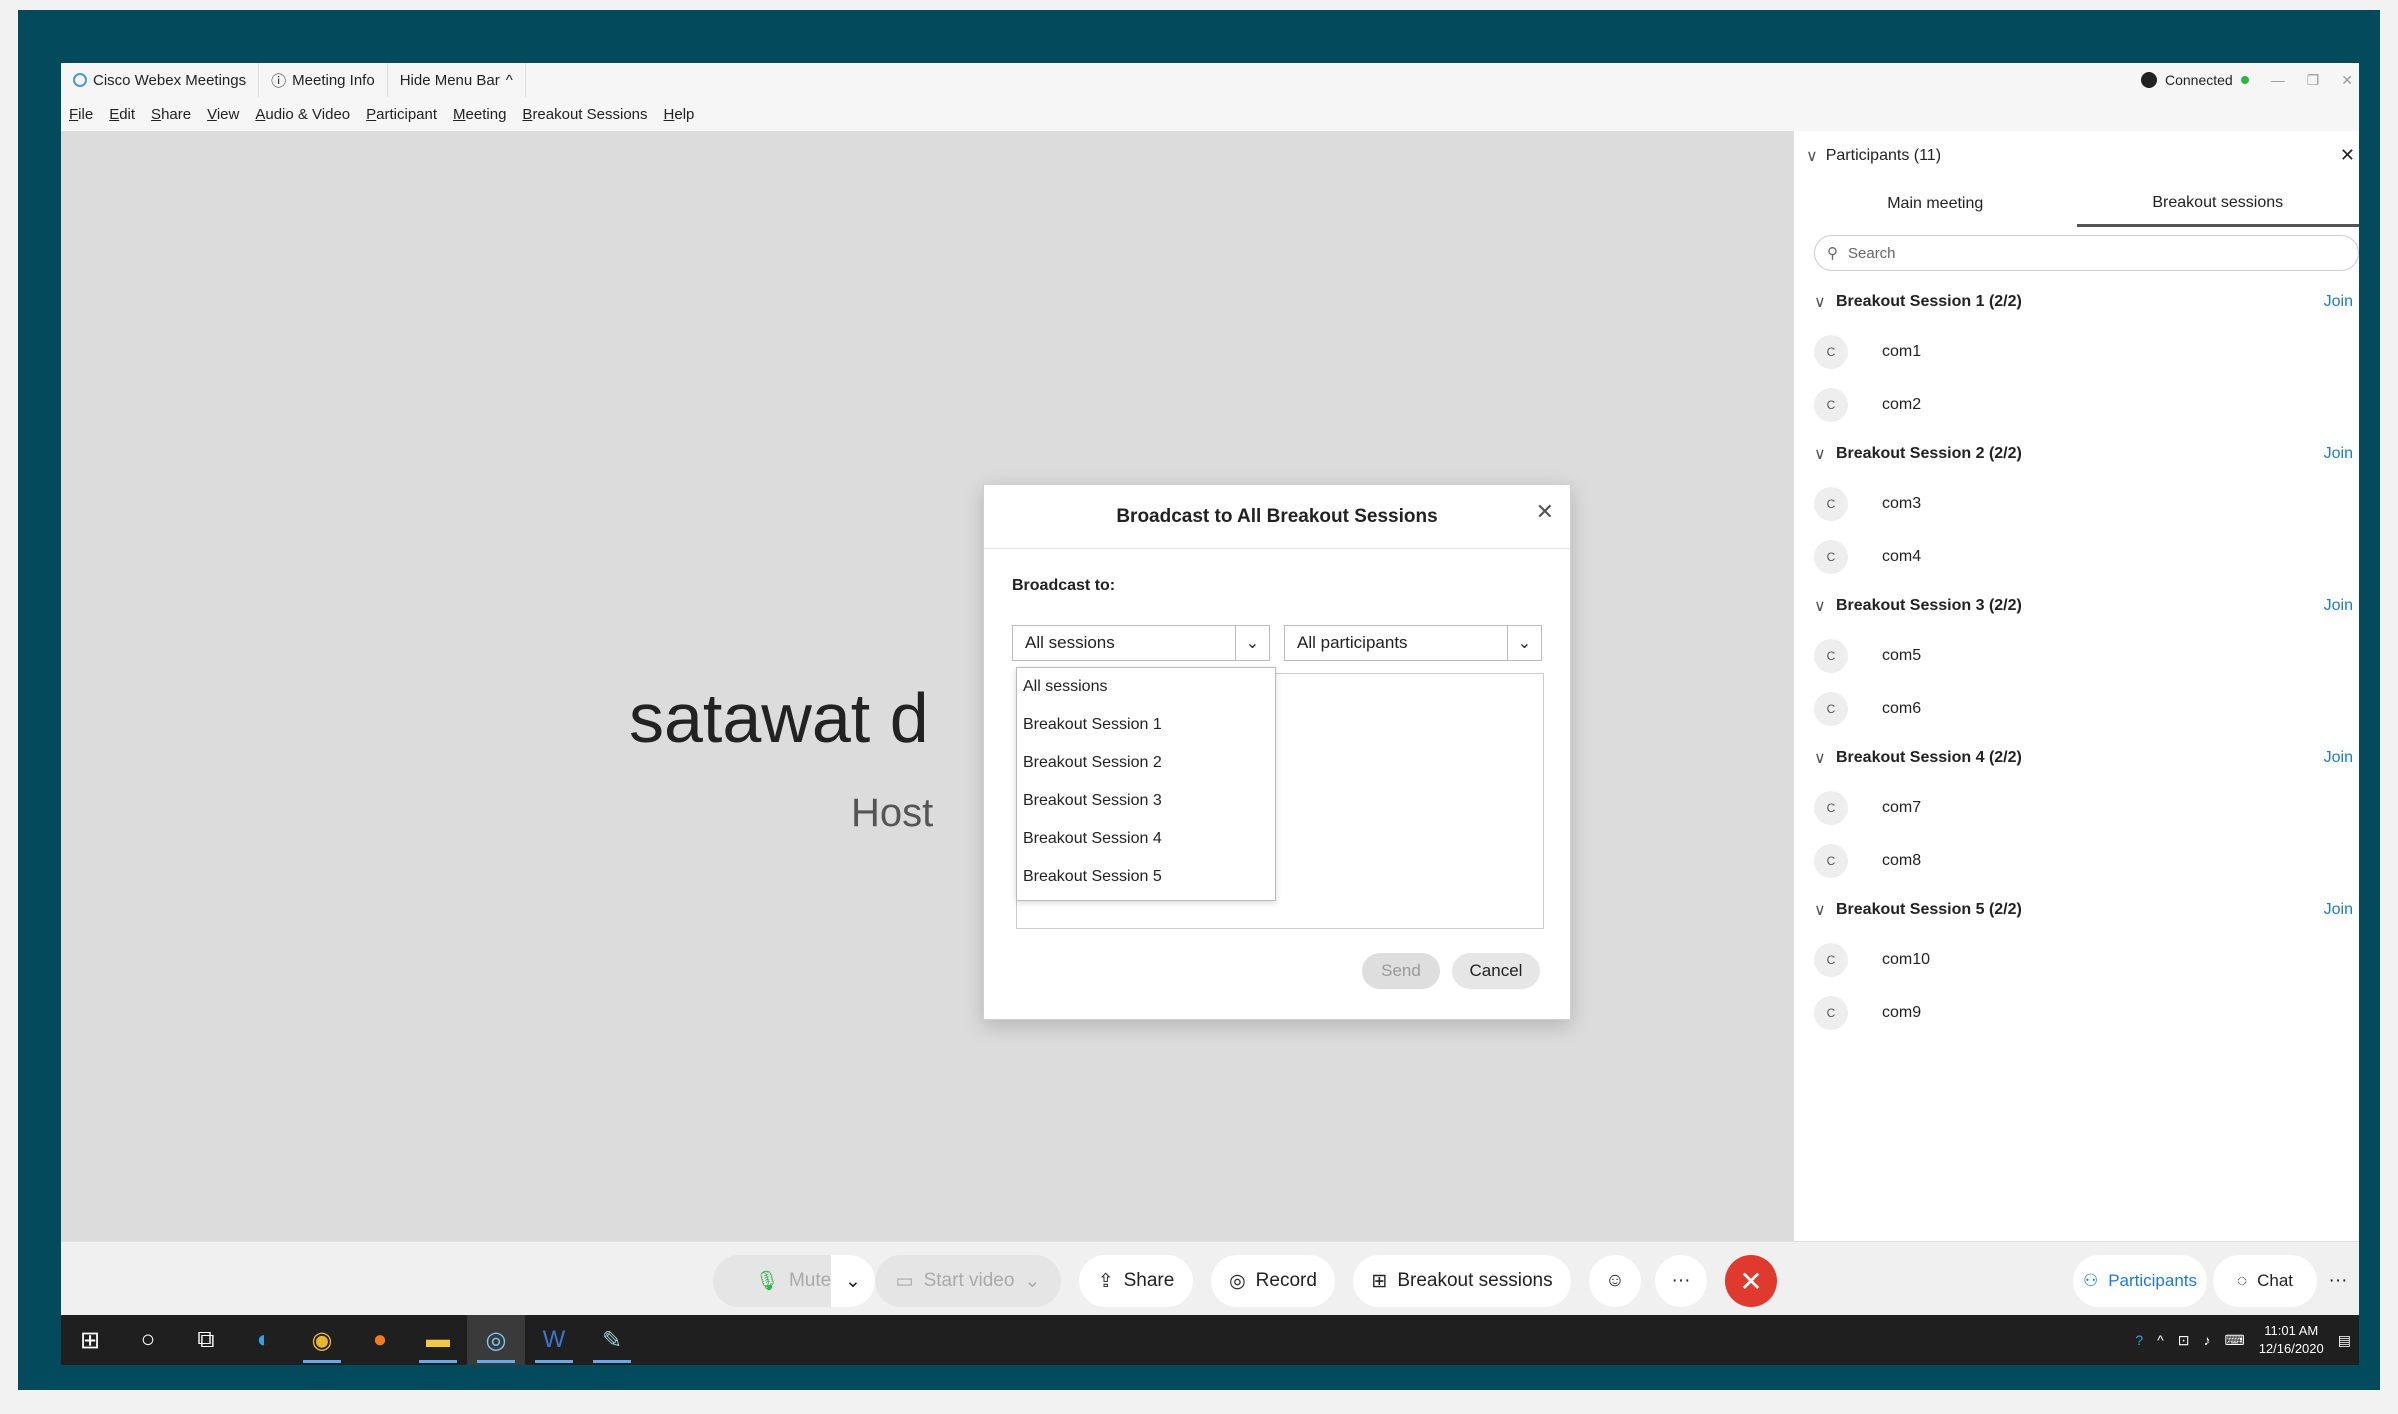  I want to click on menu-file: File, so click(81, 114).